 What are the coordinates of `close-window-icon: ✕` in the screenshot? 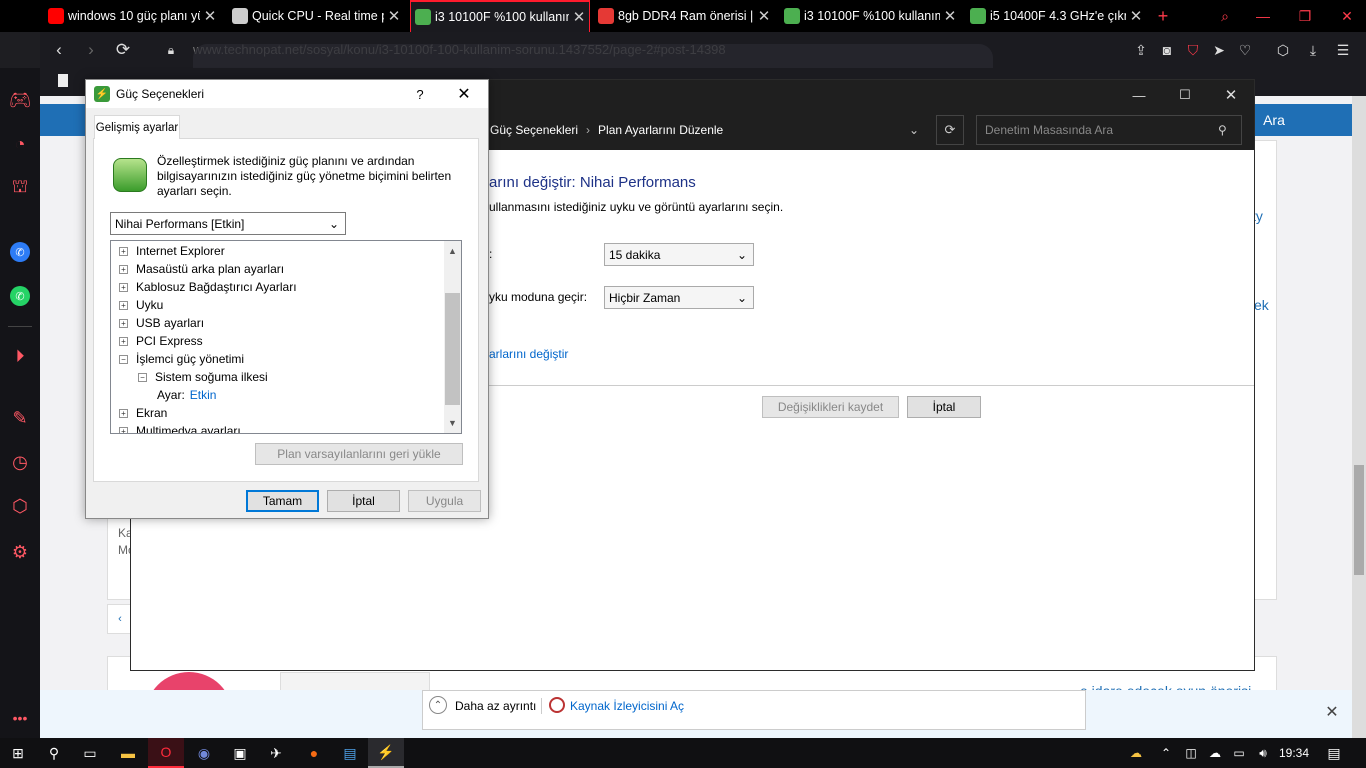 It's located at (1347, 16).